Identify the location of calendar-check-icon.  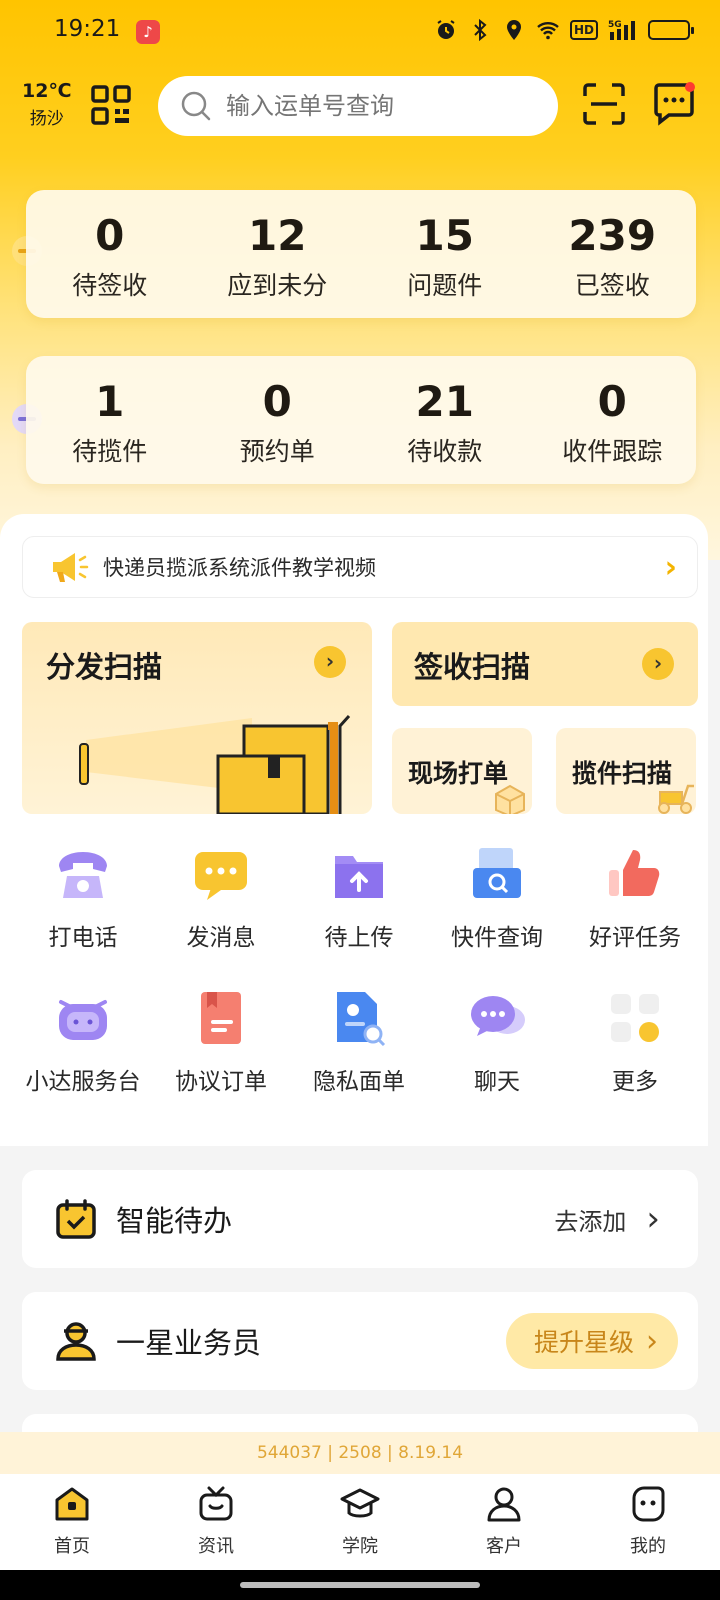
(76, 1219).